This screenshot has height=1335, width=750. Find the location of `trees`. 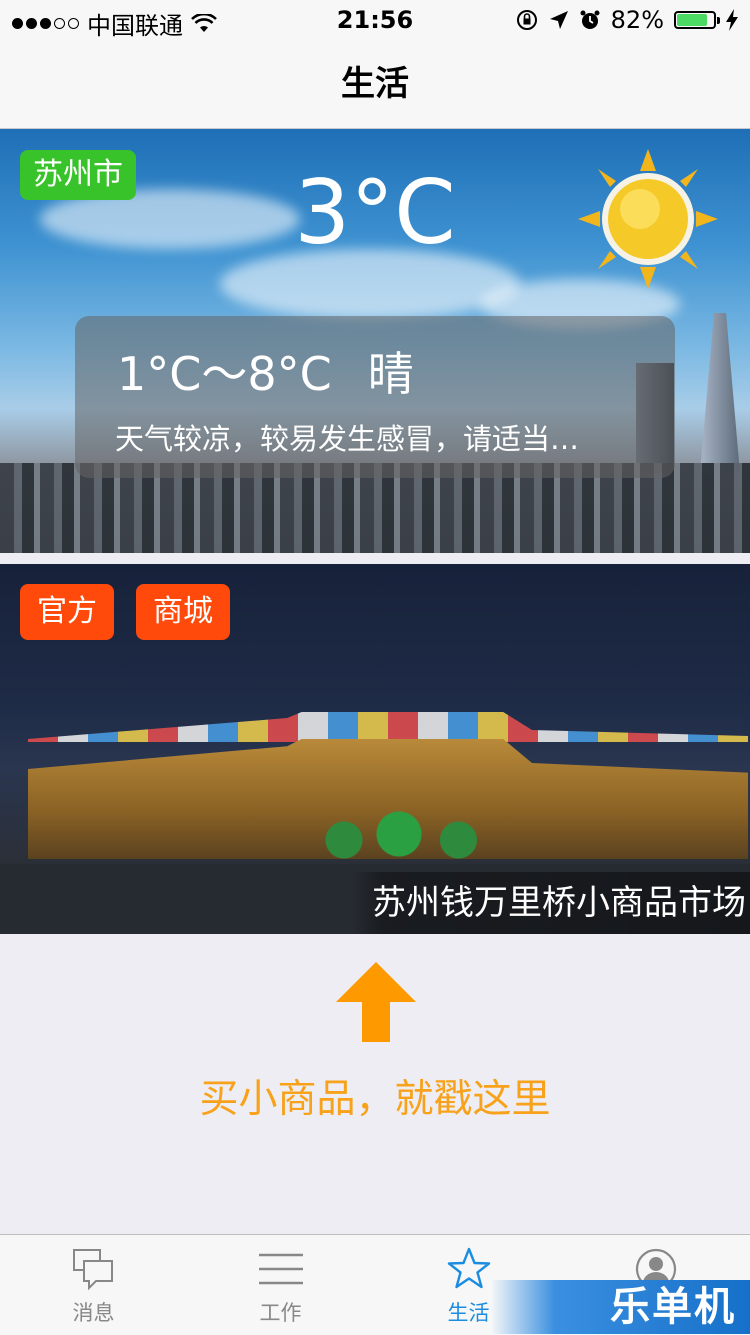

trees is located at coordinates (410, 834).